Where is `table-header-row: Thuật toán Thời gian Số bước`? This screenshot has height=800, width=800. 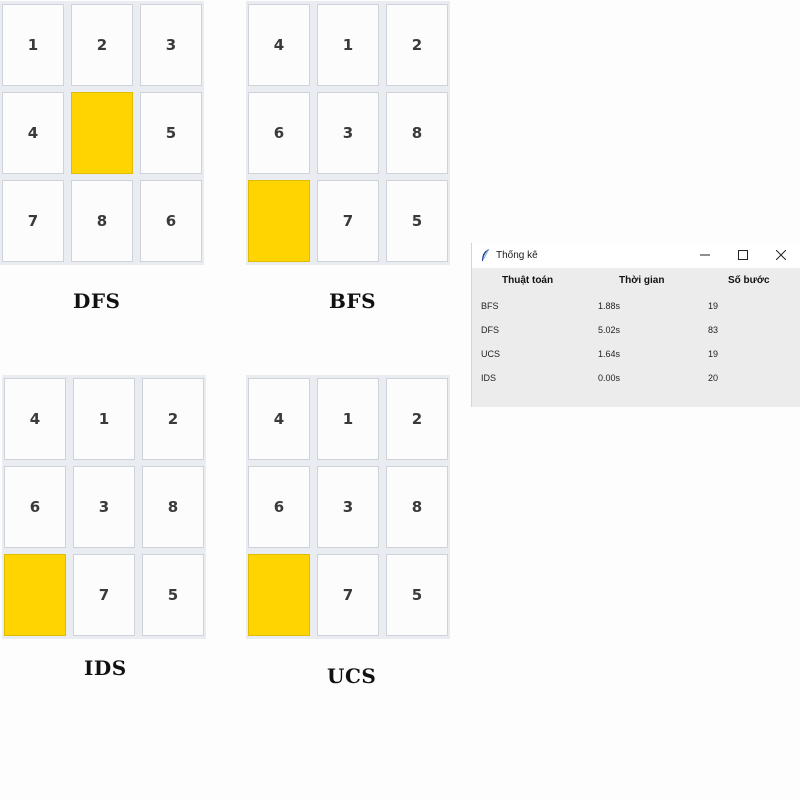
table-header-row: Thuật toán Thời gian Số bước is located at coordinates (636, 281).